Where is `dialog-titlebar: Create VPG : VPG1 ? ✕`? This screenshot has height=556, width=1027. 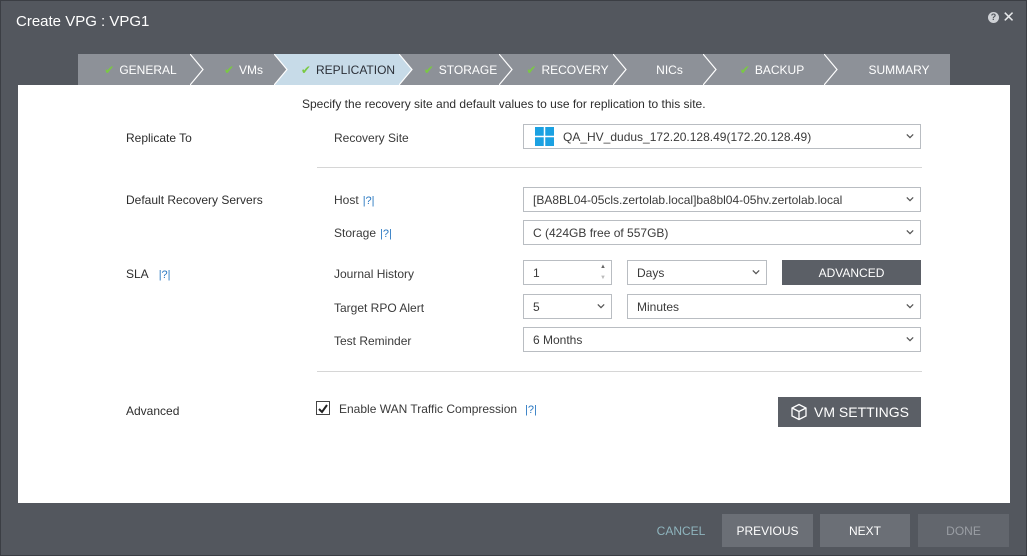
dialog-titlebar: Create VPG : VPG1 ? ✕ is located at coordinates (513, 22).